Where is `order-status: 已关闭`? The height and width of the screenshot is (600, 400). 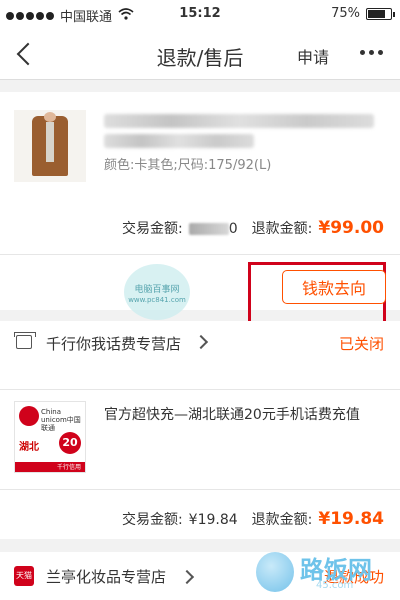 order-status: 已关闭 is located at coordinates (361, 344).